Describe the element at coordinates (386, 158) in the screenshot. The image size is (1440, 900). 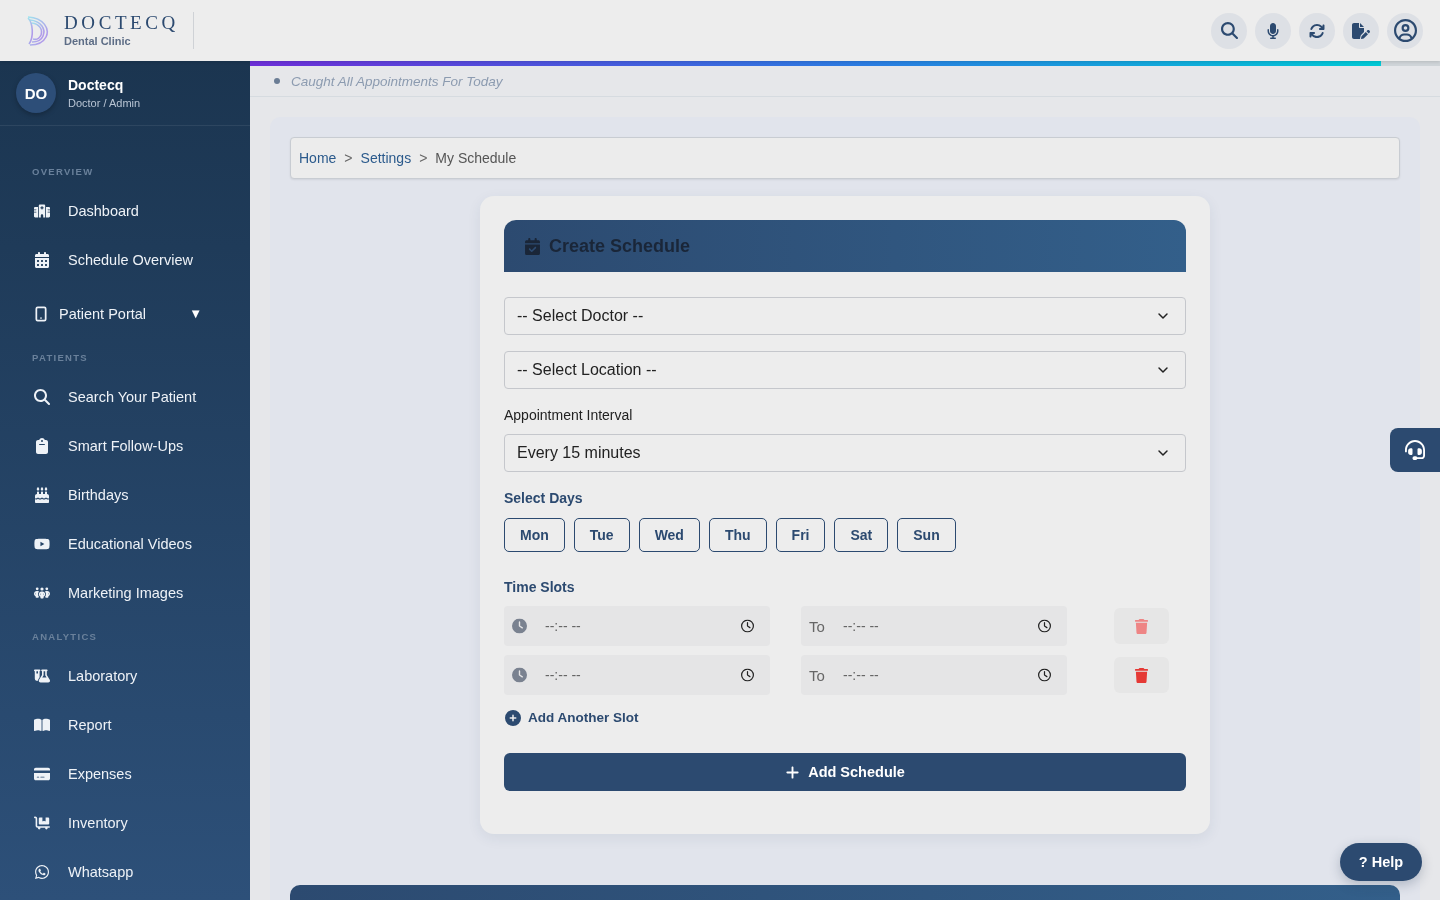
I see `breadcrumb-link: Settings` at that location.